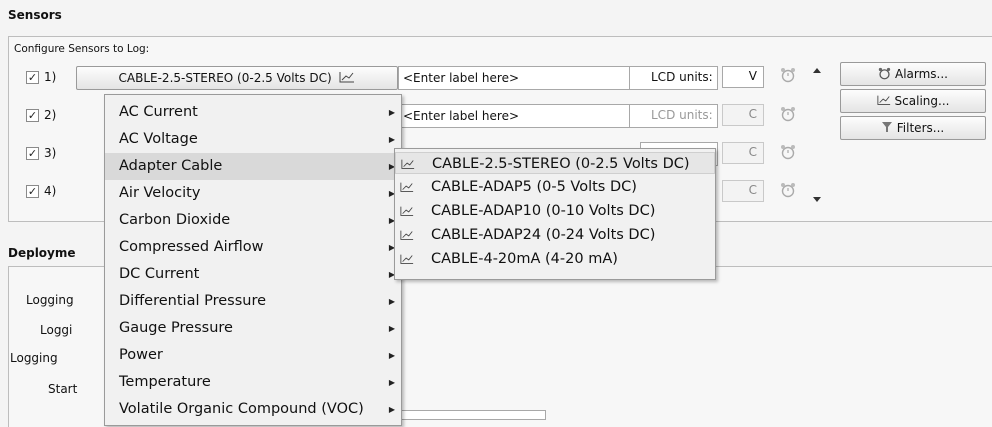 This screenshot has width=992, height=427. Describe the element at coordinates (50, 191) in the screenshot. I see `sensor-4-number: 4)` at that location.